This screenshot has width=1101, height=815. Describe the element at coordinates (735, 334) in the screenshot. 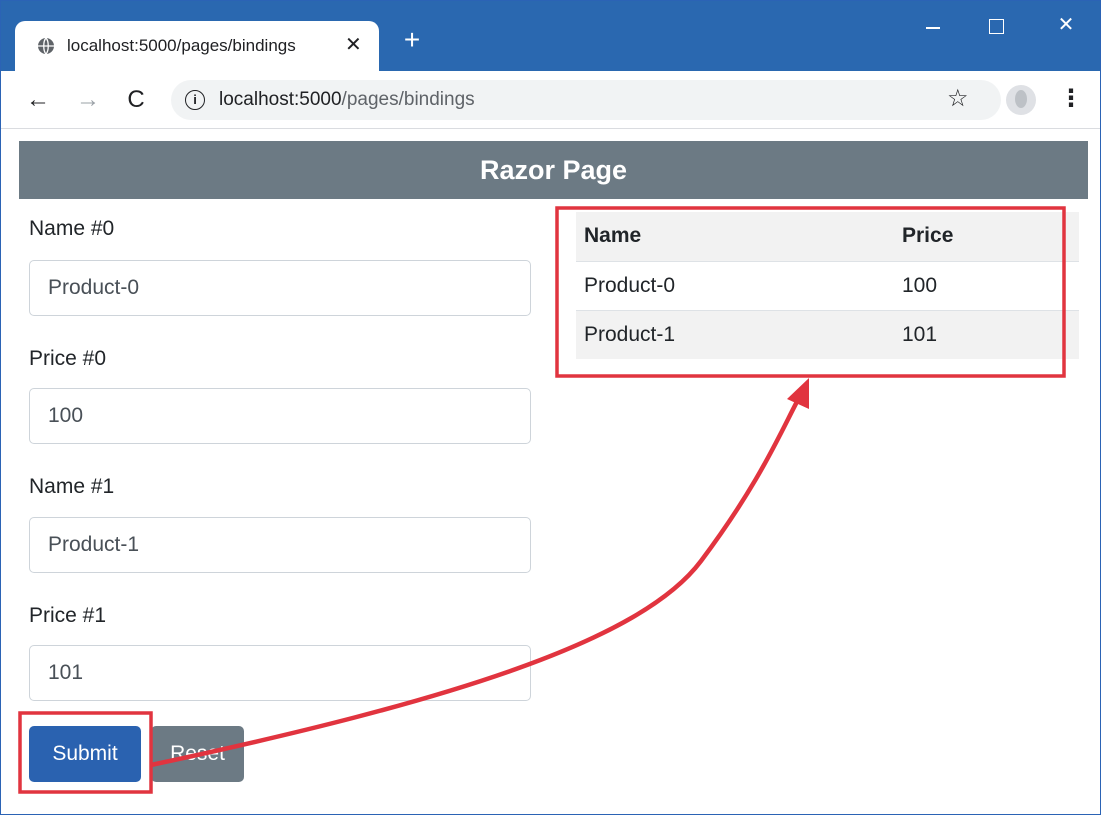

I see `table-cell-name: Product-1` at that location.